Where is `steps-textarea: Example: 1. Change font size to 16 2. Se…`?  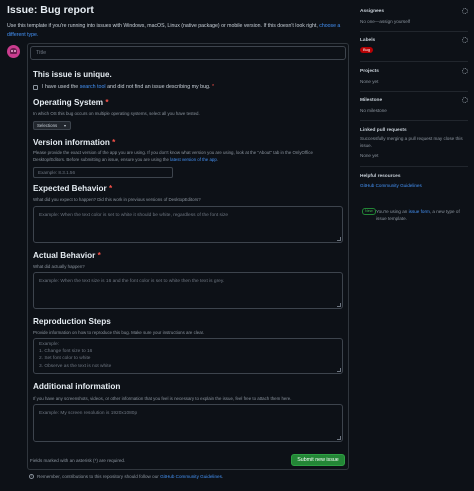 steps-textarea: Example: 1. Change font size to 16 2. Se… is located at coordinates (188, 356).